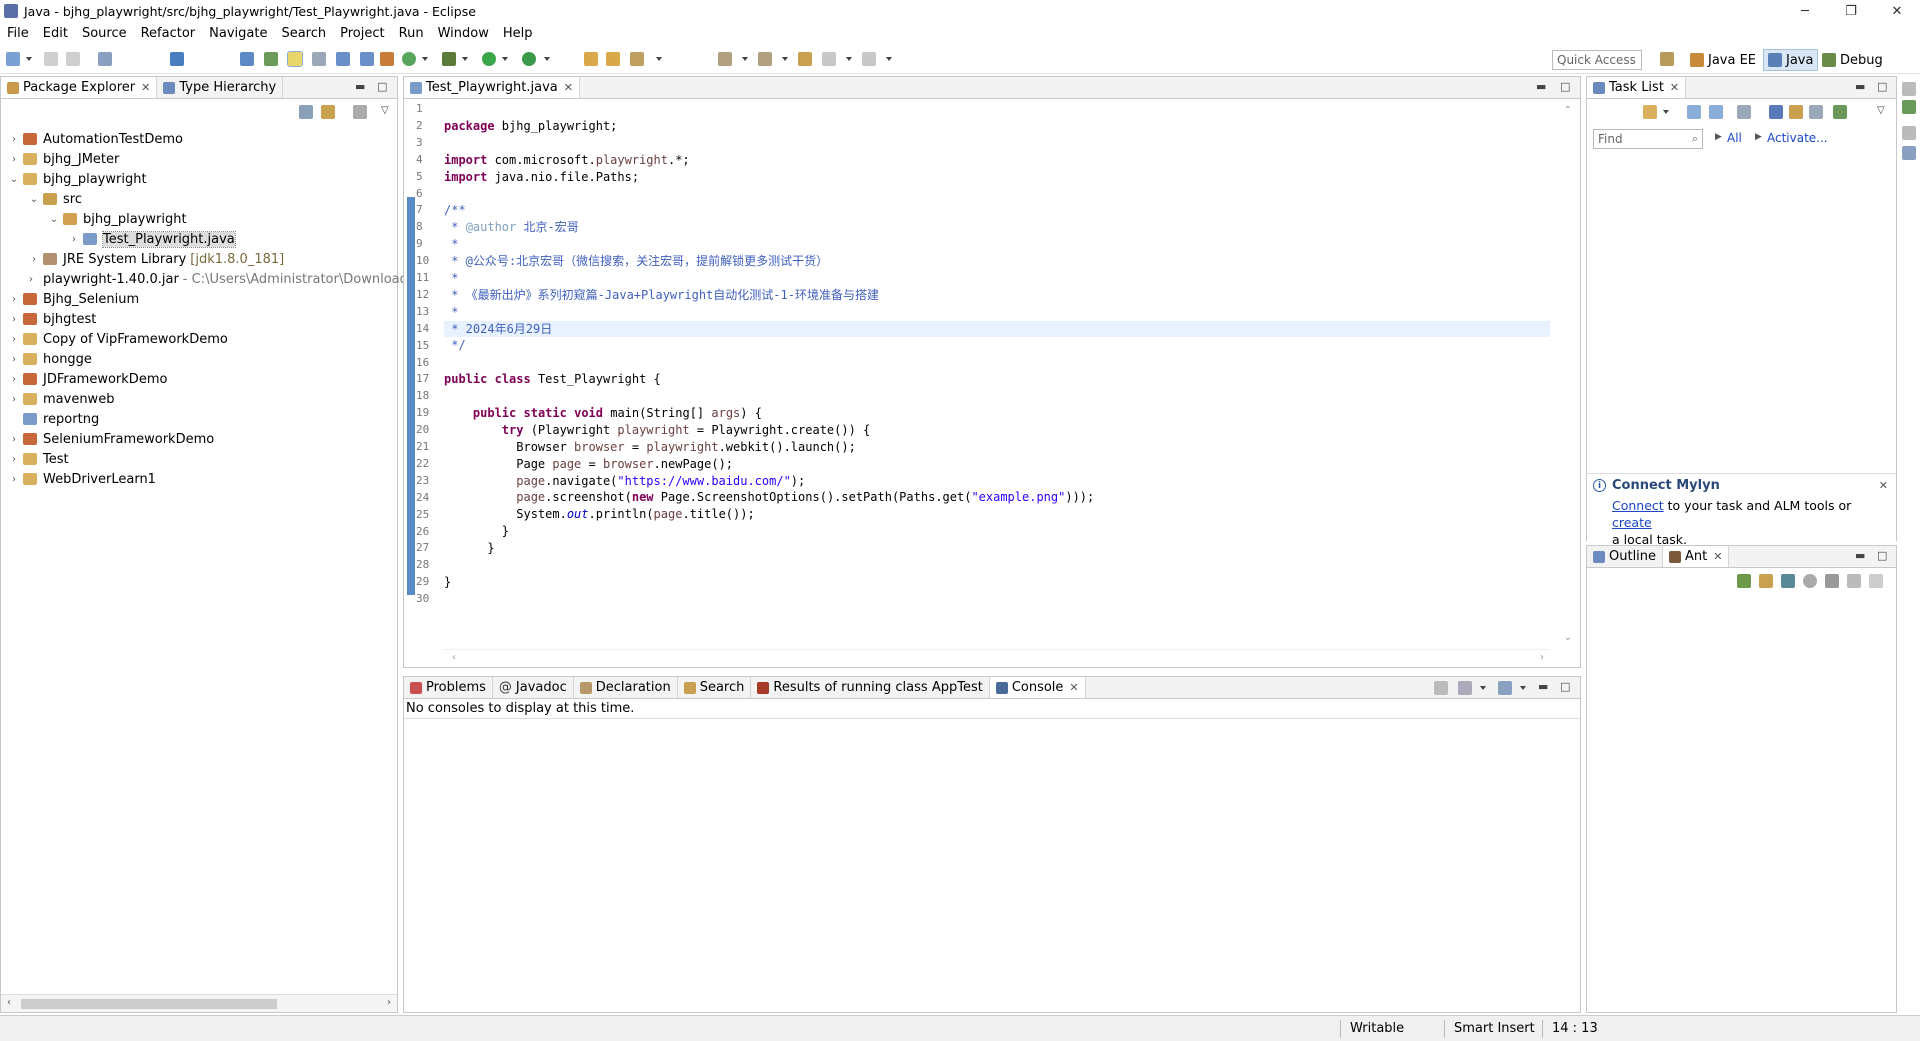 The width and height of the screenshot is (1920, 1041). Describe the element at coordinates (1840, 112) in the screenshot. I see `link-icon` at that location.